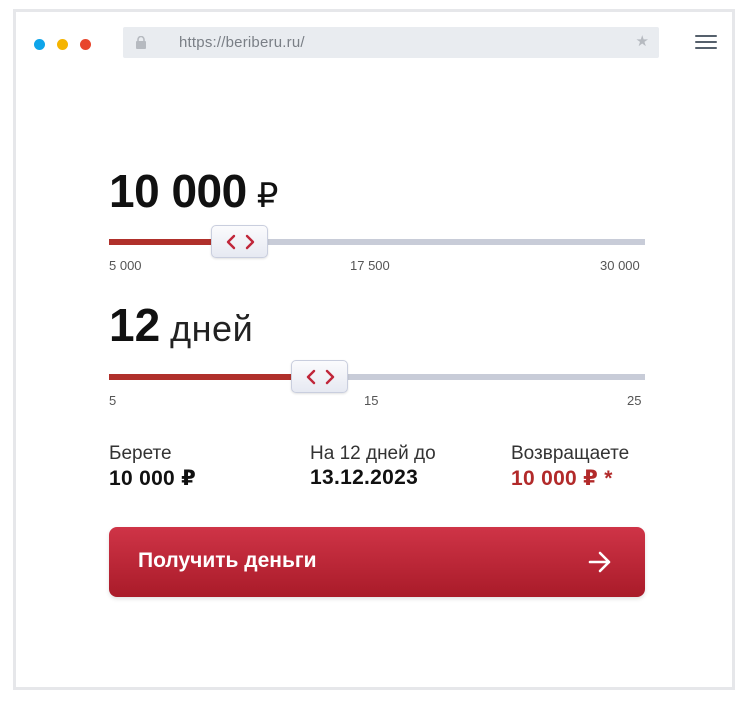  Describe the element at coordinates (178, 191) in the screenshot. I see `amount-value: 10 000` at that location.